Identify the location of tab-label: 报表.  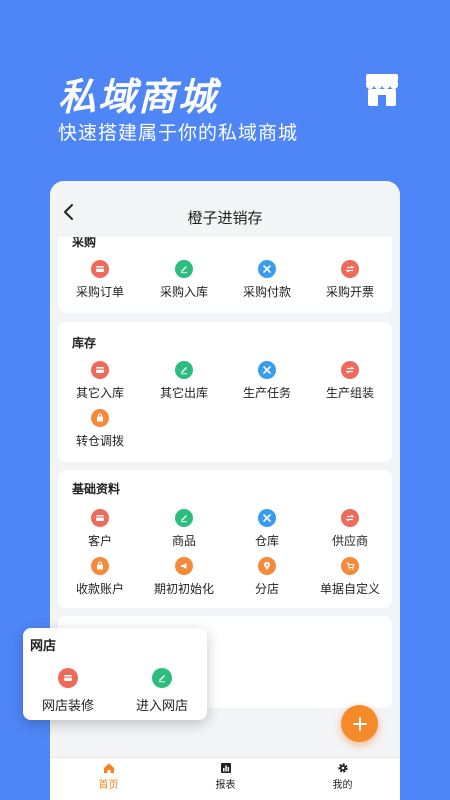
(225, 785).